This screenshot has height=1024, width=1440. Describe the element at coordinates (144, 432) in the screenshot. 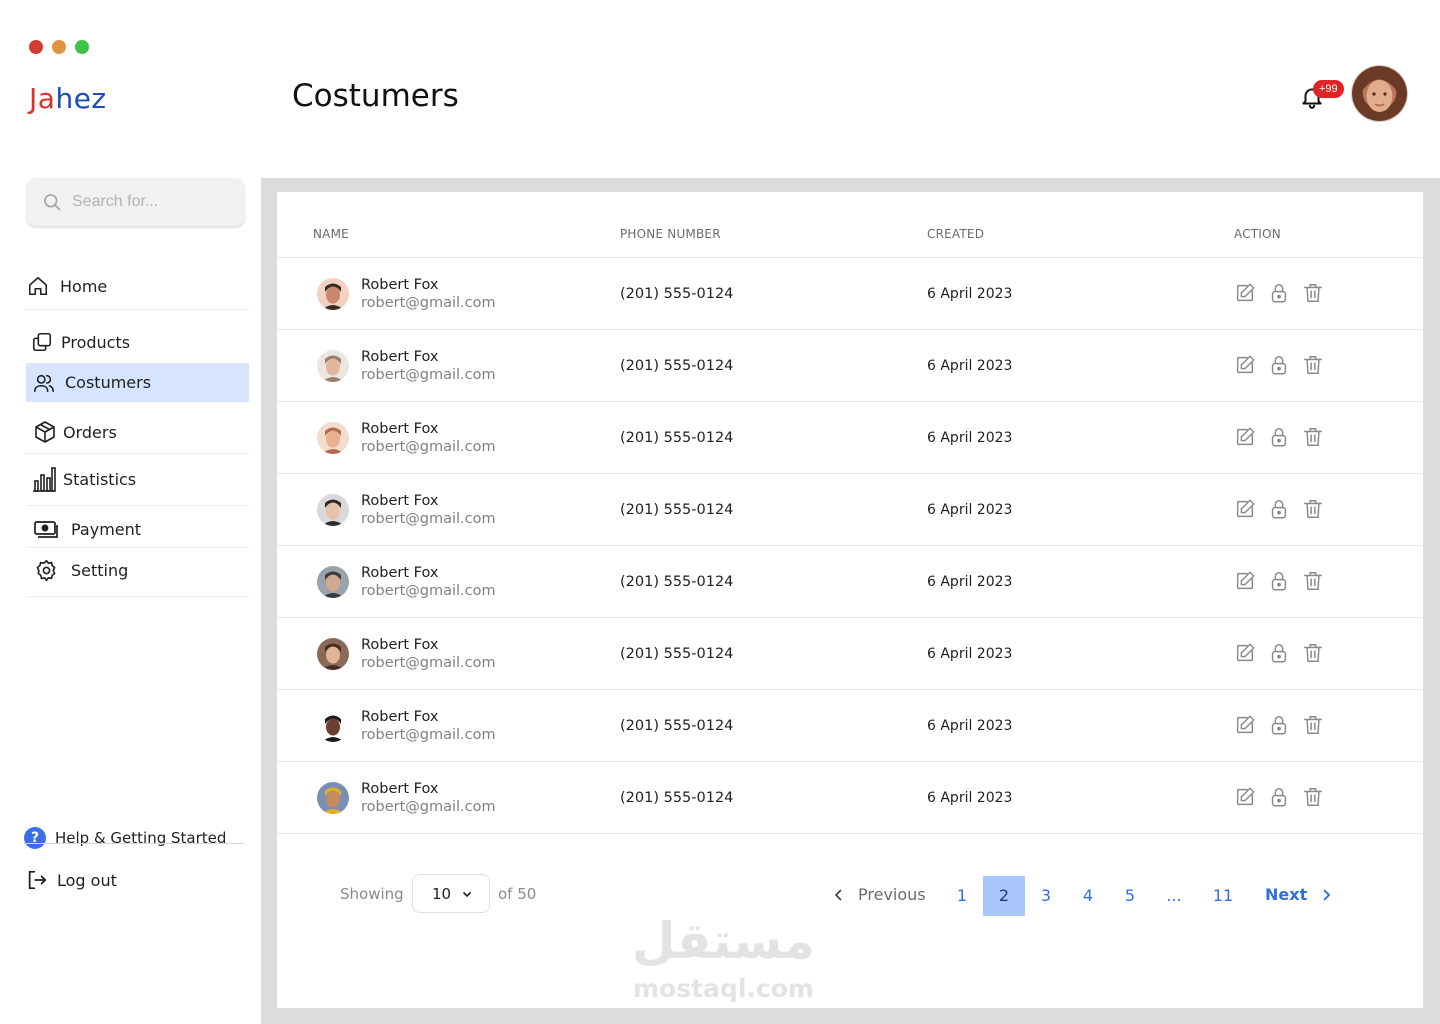

I see `sidebar-item-orders: Orders` at that location.